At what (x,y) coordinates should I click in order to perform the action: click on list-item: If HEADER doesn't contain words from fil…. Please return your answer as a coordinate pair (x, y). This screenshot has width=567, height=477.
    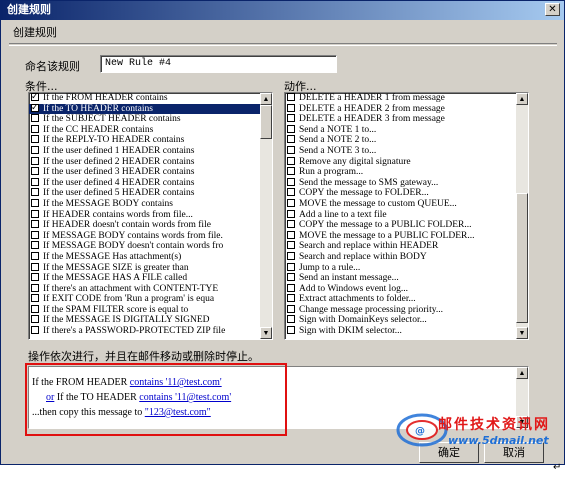
    Looking at the image, I should click on (150, 225).